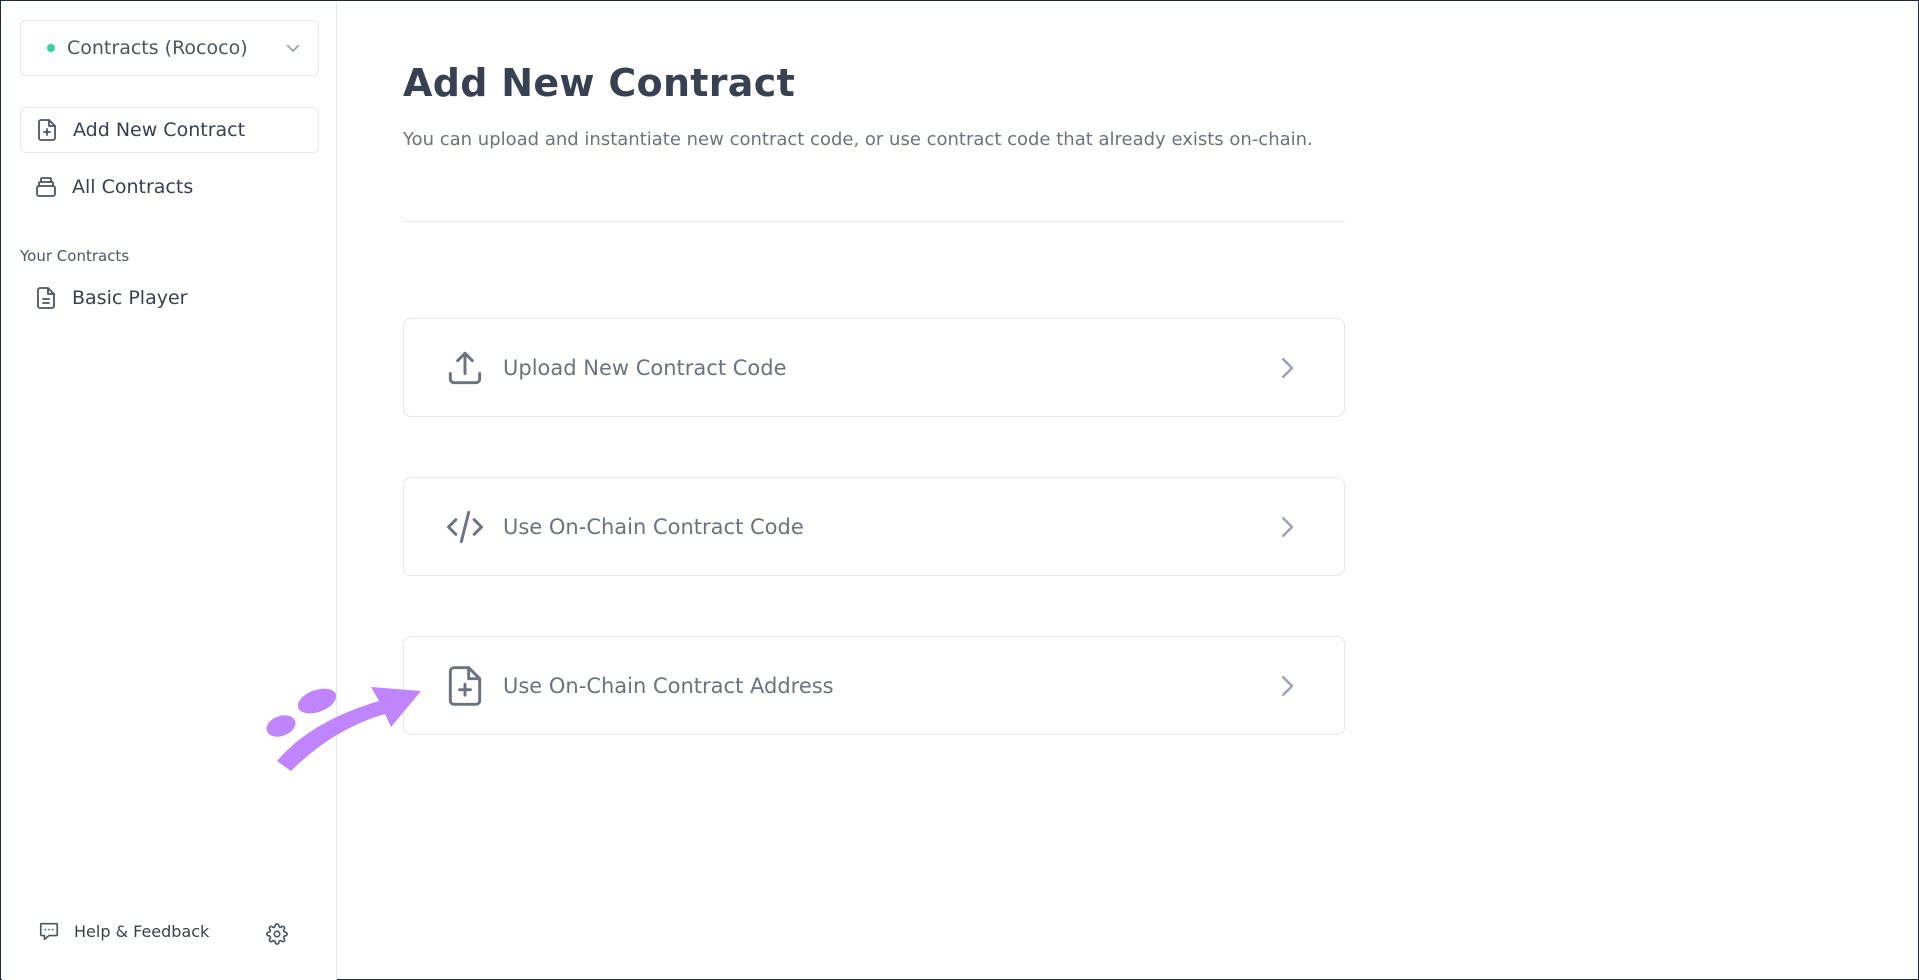  Describe the element at coordinates (46, 187) in the screenshot. I see `collection-icon` at that location.